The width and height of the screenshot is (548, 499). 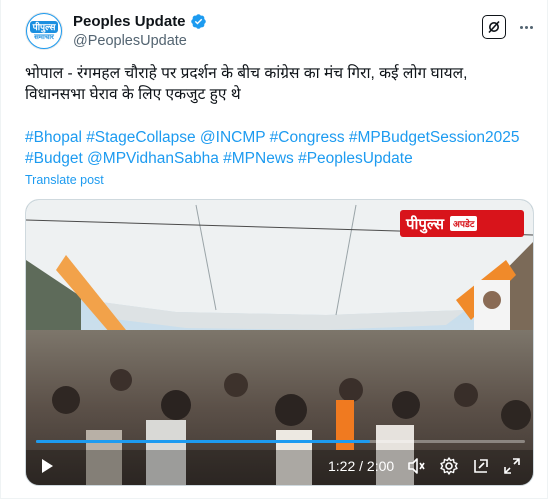 I want to click on grok-icon, so click(x=494, y=27).